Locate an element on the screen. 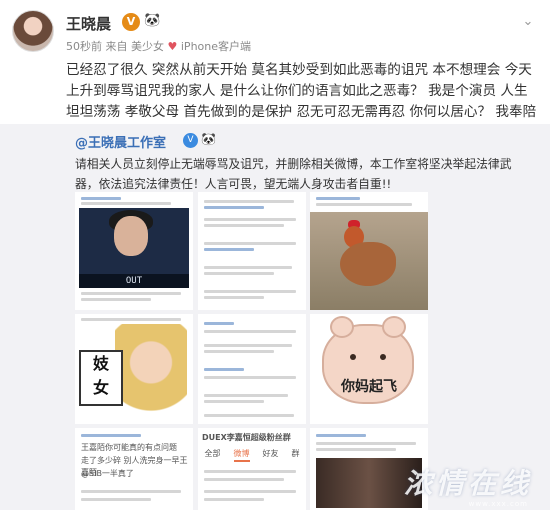 Image resolution: width=550 pixels, height=510 pixels. watermark: 浓情在线 is located at coordinates (467, 483).